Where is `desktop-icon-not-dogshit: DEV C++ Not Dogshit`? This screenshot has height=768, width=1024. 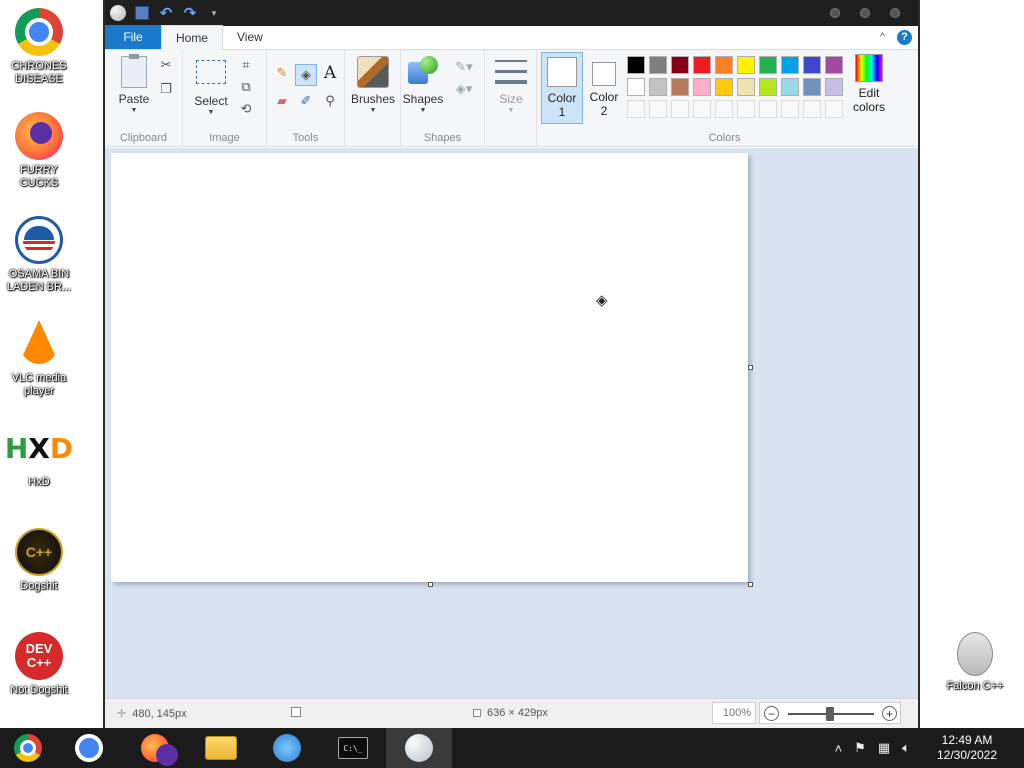 desktop-icon-not-dogshit: DEV C++ Not Dogshit is located at coordinates (39, 664).